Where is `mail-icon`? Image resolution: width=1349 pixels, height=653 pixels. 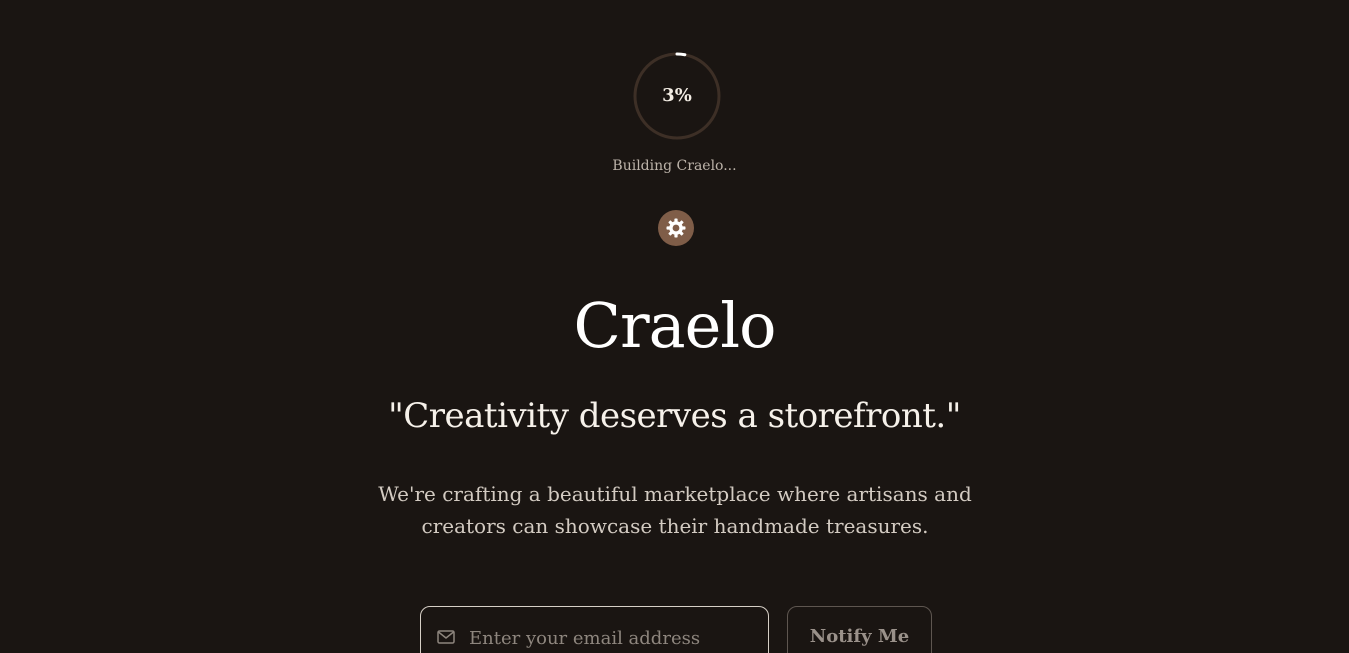
mail-icon is located at coordinates (446, 637).